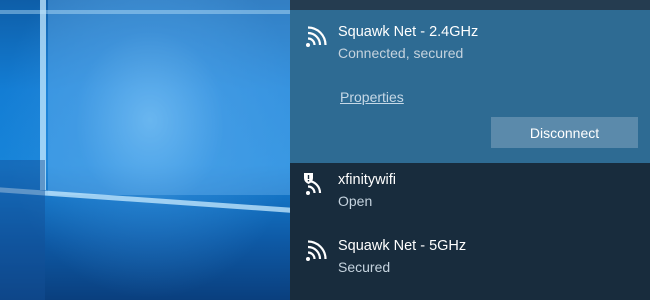  I want to click on network-name: Squawk Net - 2.4GHz, so click(408, 32).